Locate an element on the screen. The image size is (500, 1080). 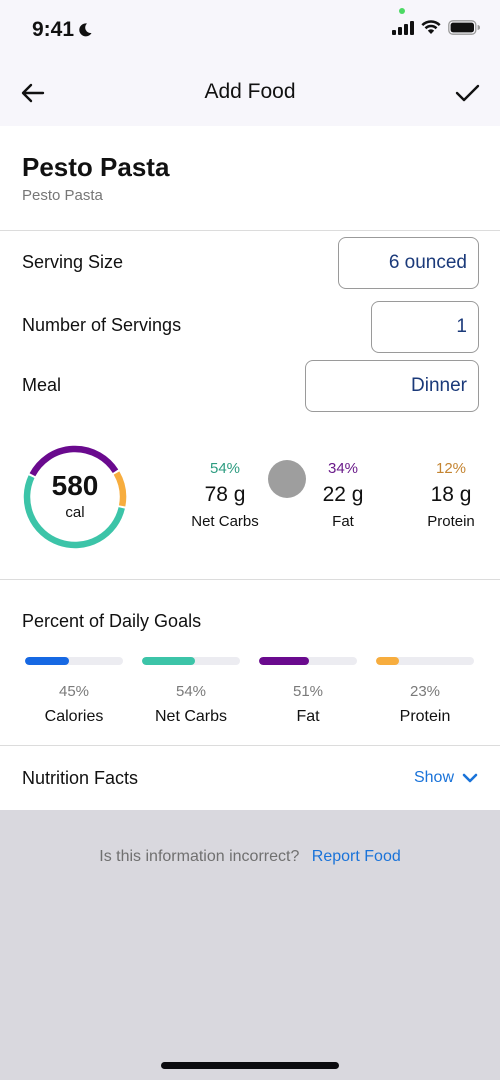
moon-icon is located at coordinates (85, 30).